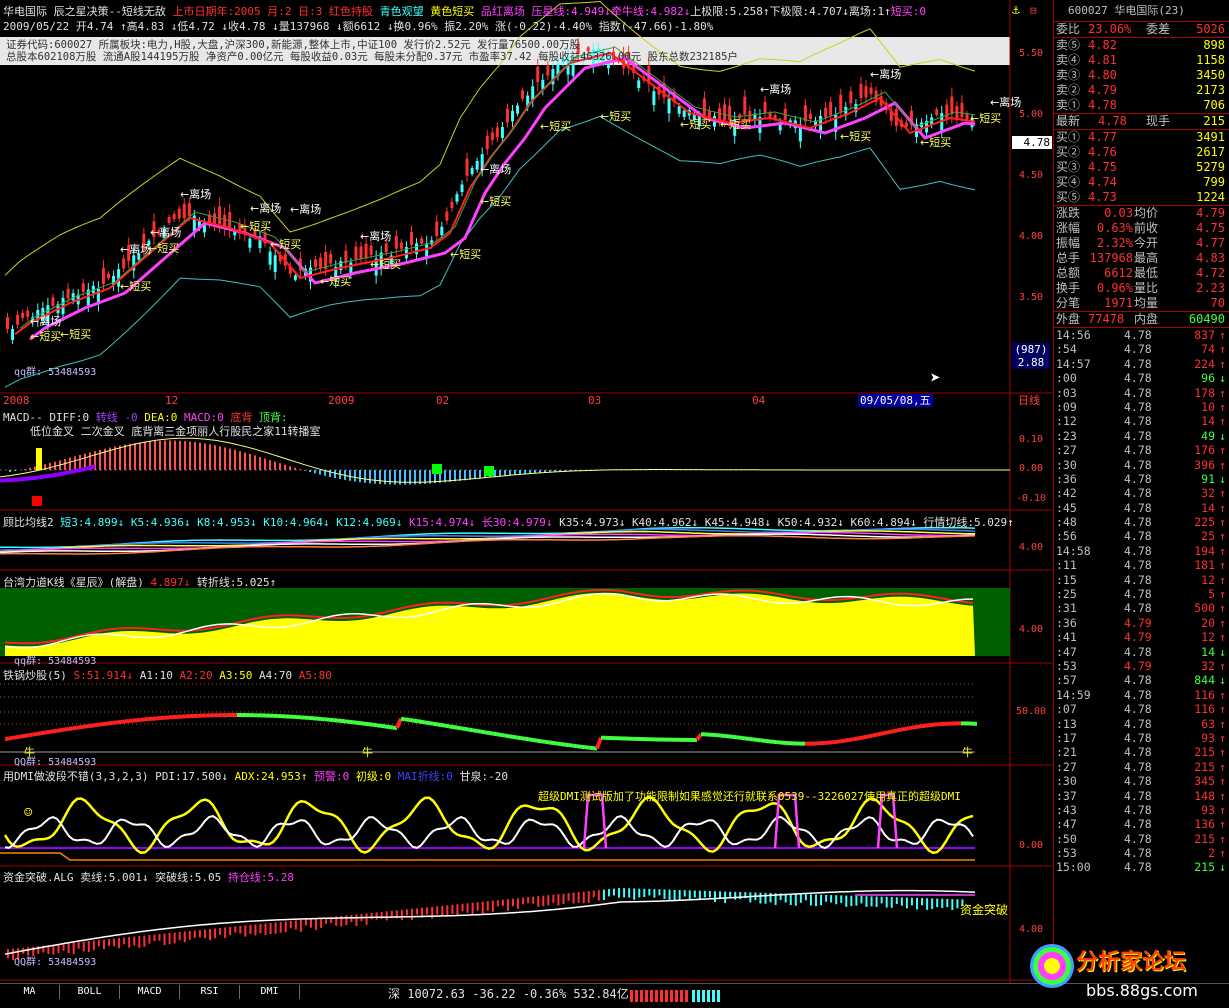  Describe the element at coordinates (1141, 839) in the screenshot. I see `tick-row: :50 4.78 215 ↑` at that location.